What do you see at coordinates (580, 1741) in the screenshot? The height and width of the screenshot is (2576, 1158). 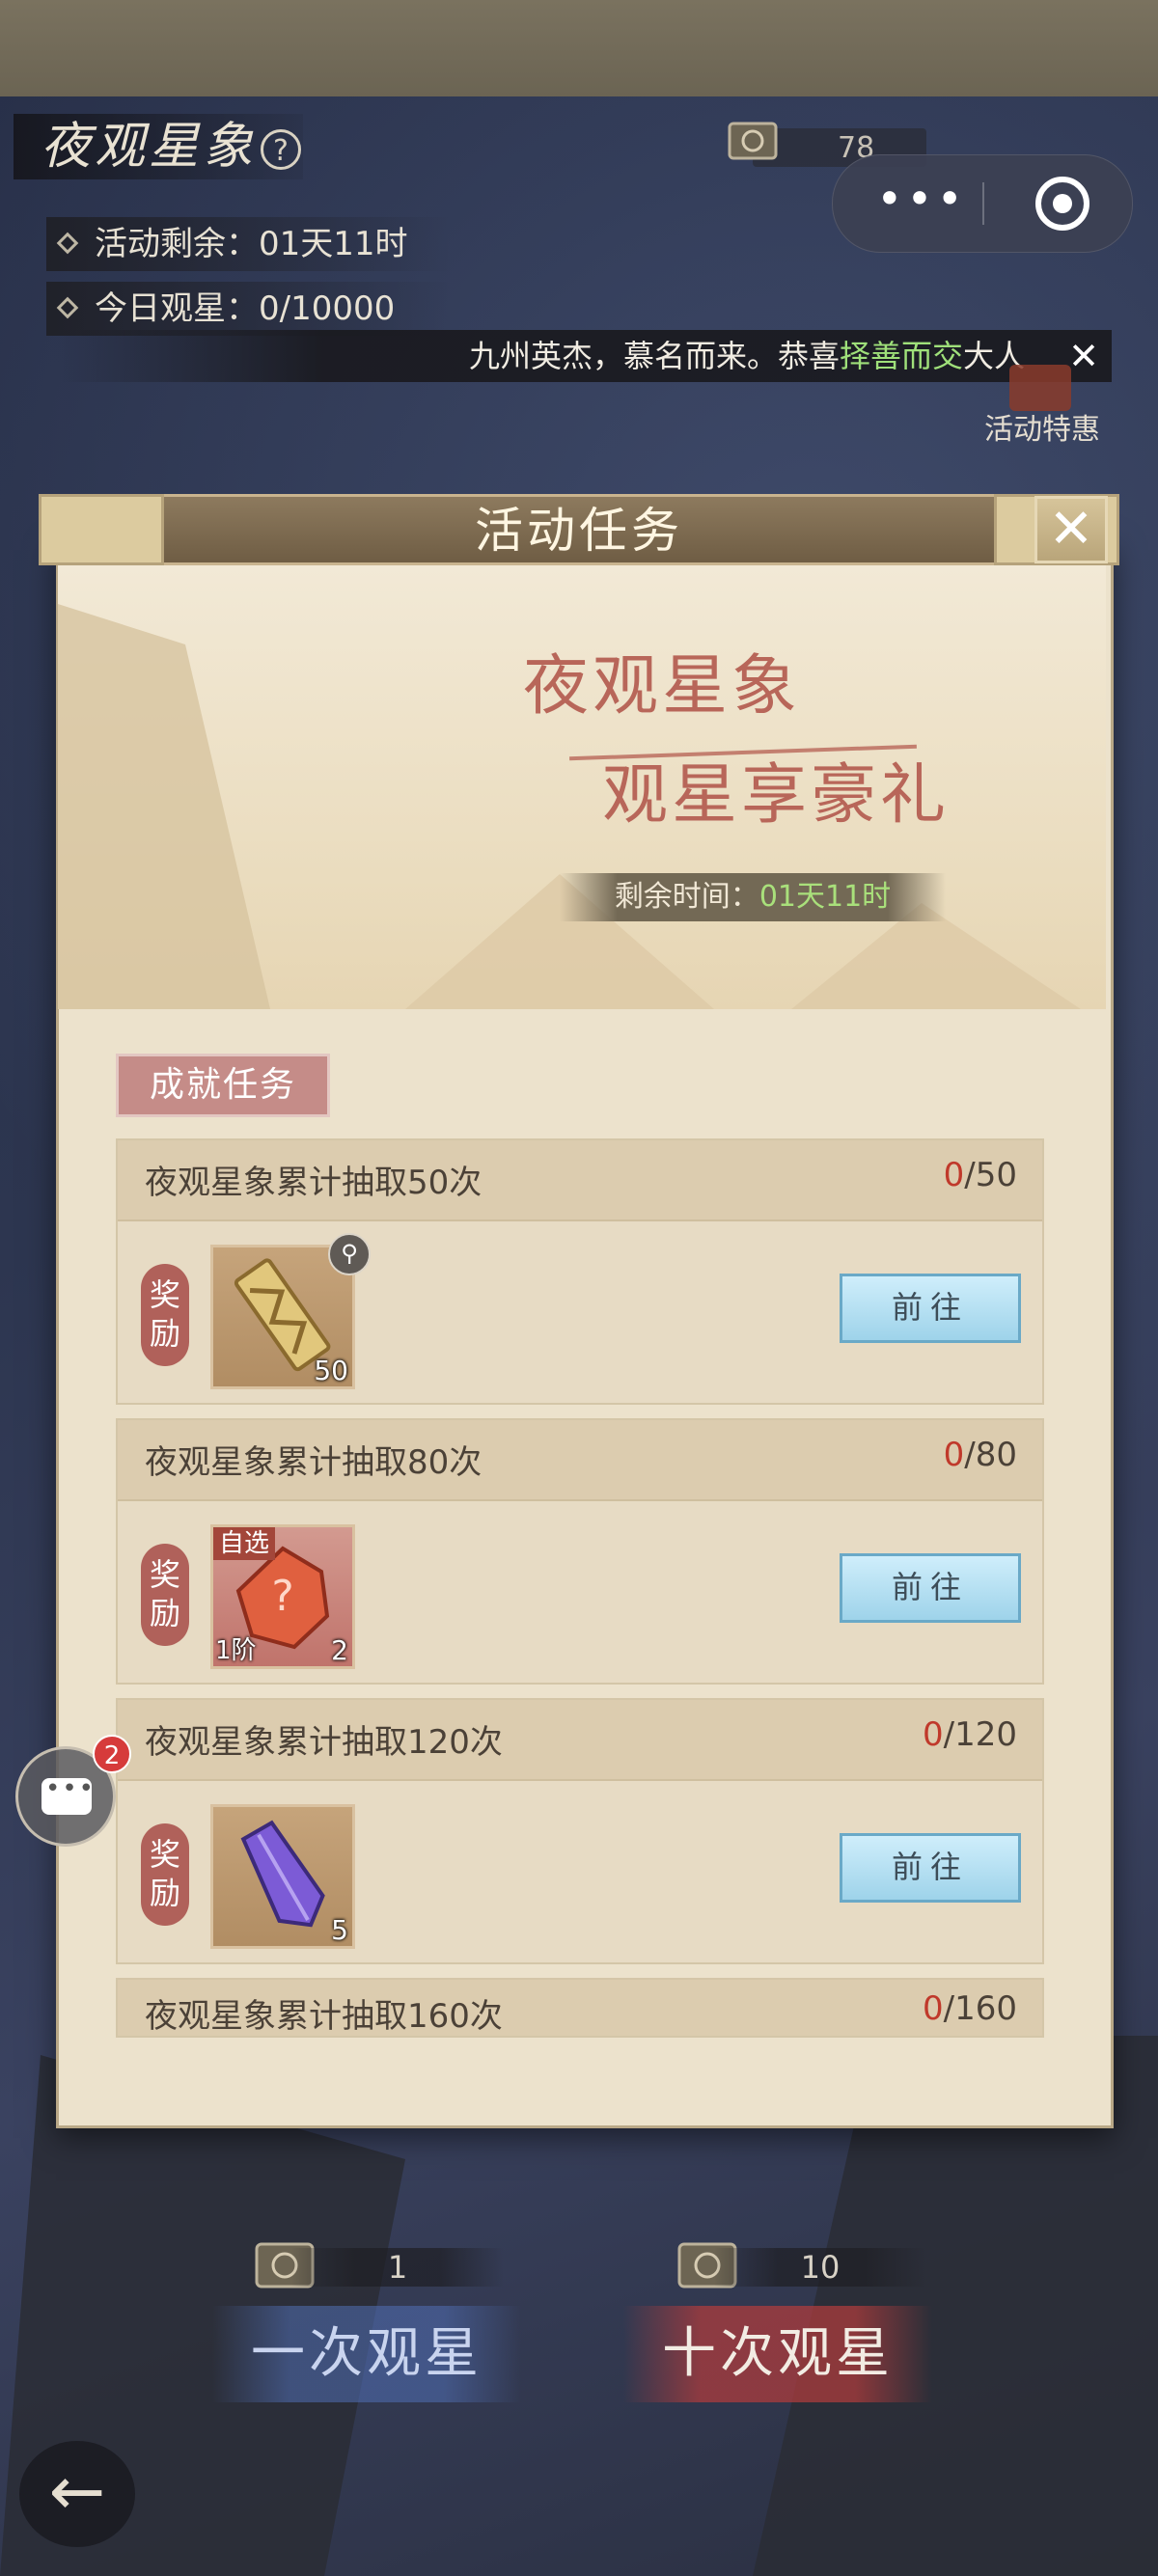 I see `task-header: 夜观星象累计抽取120次 0/120` at bounding box center [580, 1741].